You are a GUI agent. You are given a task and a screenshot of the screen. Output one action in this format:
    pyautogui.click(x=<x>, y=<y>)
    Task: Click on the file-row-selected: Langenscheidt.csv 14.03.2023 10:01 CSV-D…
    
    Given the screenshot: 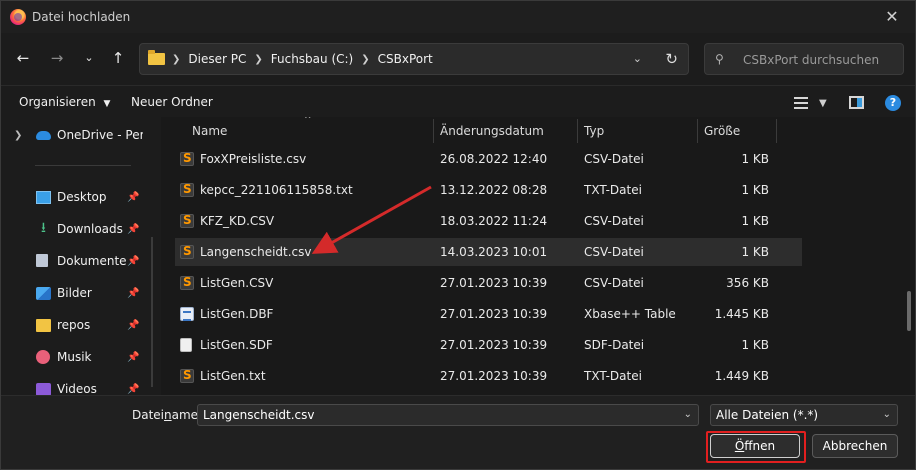 What is the action you would take?
    pyautogui.click(x=488, y=252)
    